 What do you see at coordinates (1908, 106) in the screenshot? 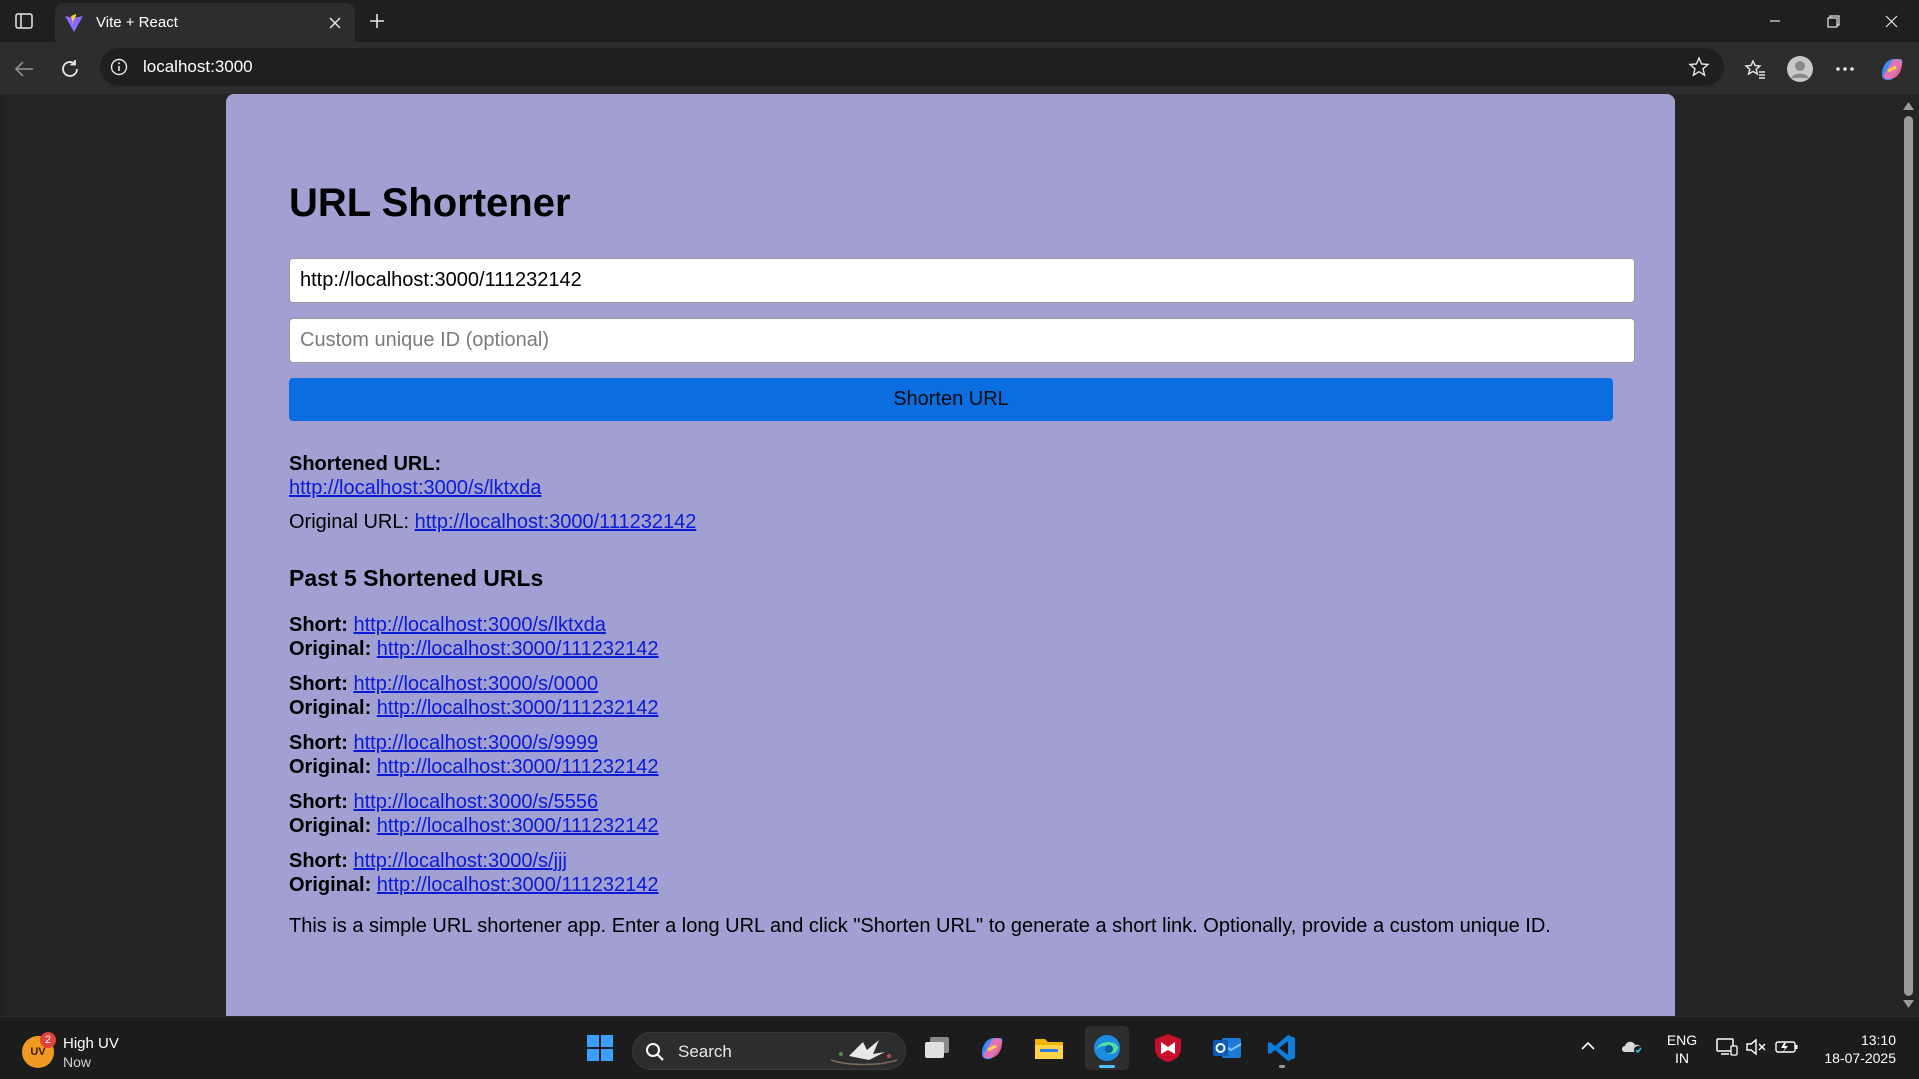
I see `scroll-up-icon` at bounding box center [1908, 106].